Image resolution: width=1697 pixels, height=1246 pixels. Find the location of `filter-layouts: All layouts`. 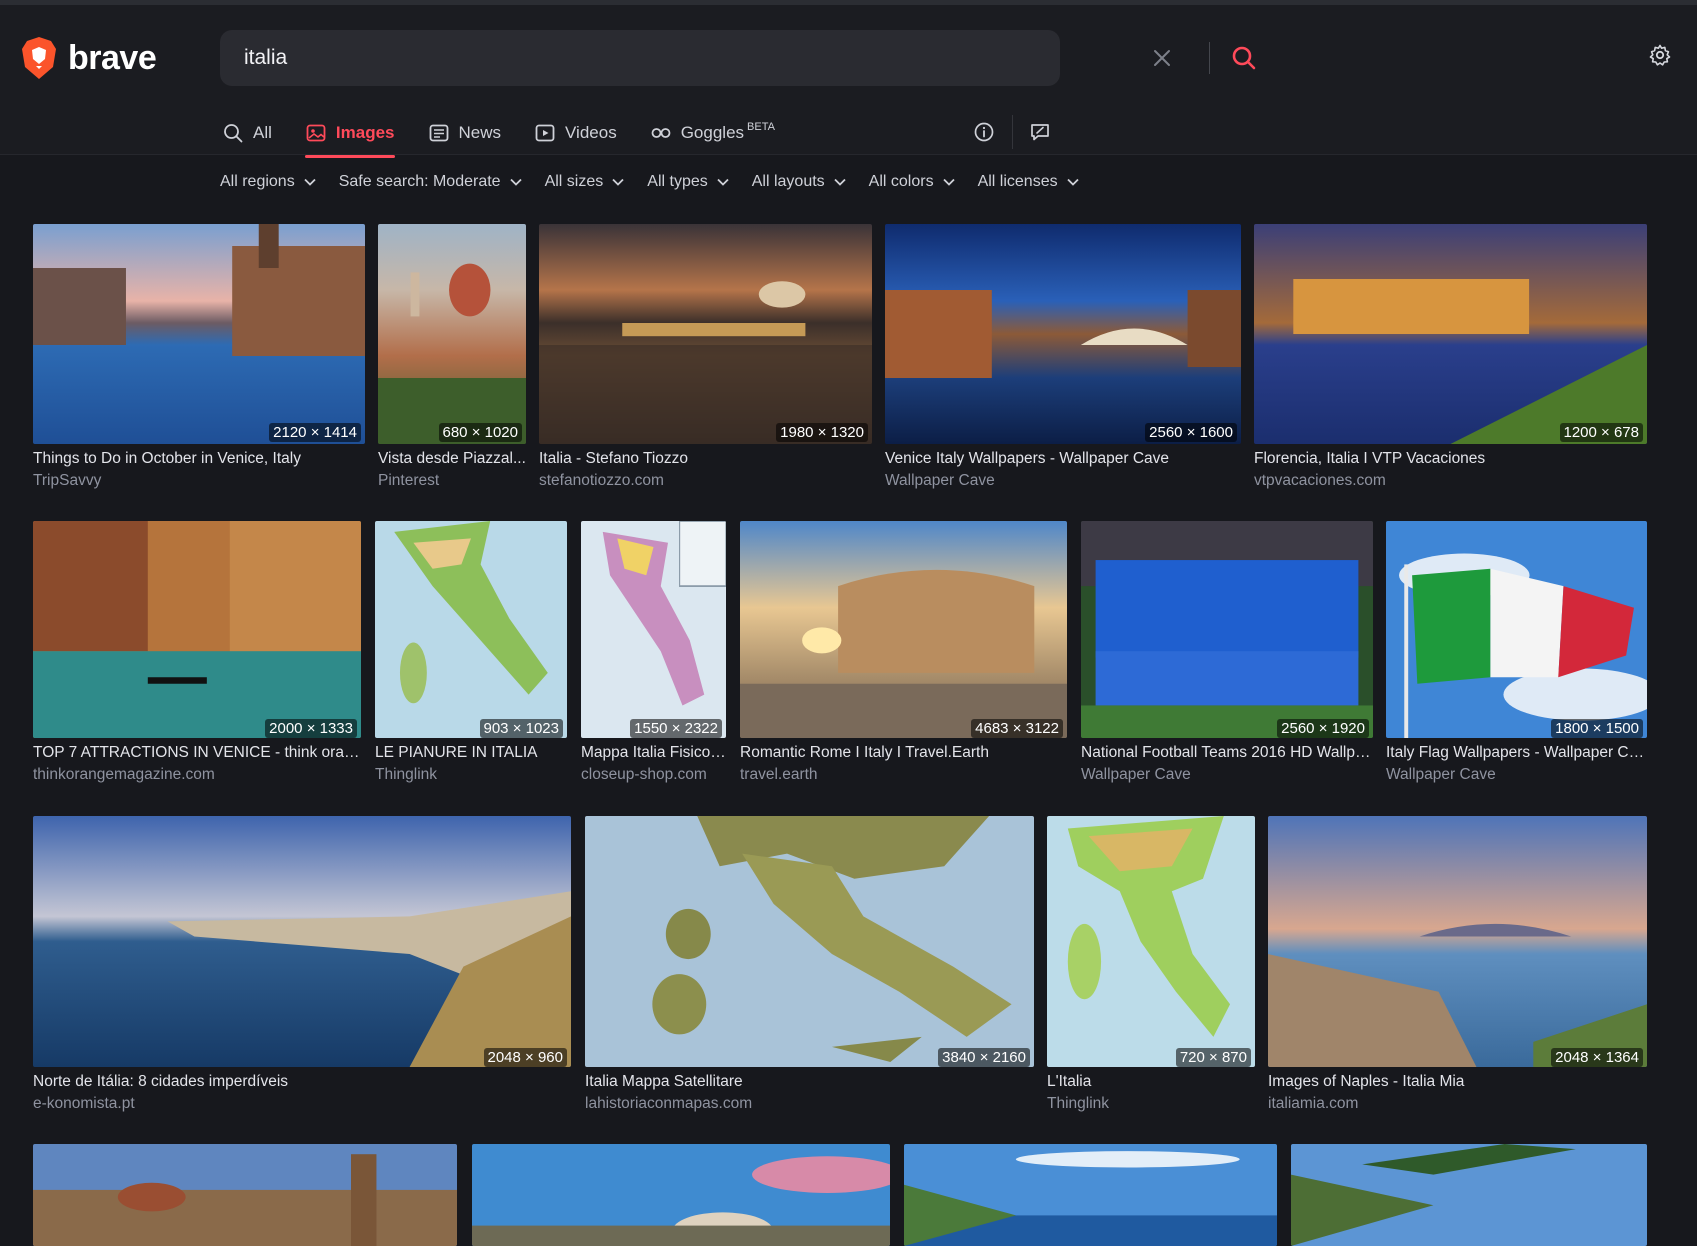

filter-layouts: All layouts is located at coordinates (799, 182).